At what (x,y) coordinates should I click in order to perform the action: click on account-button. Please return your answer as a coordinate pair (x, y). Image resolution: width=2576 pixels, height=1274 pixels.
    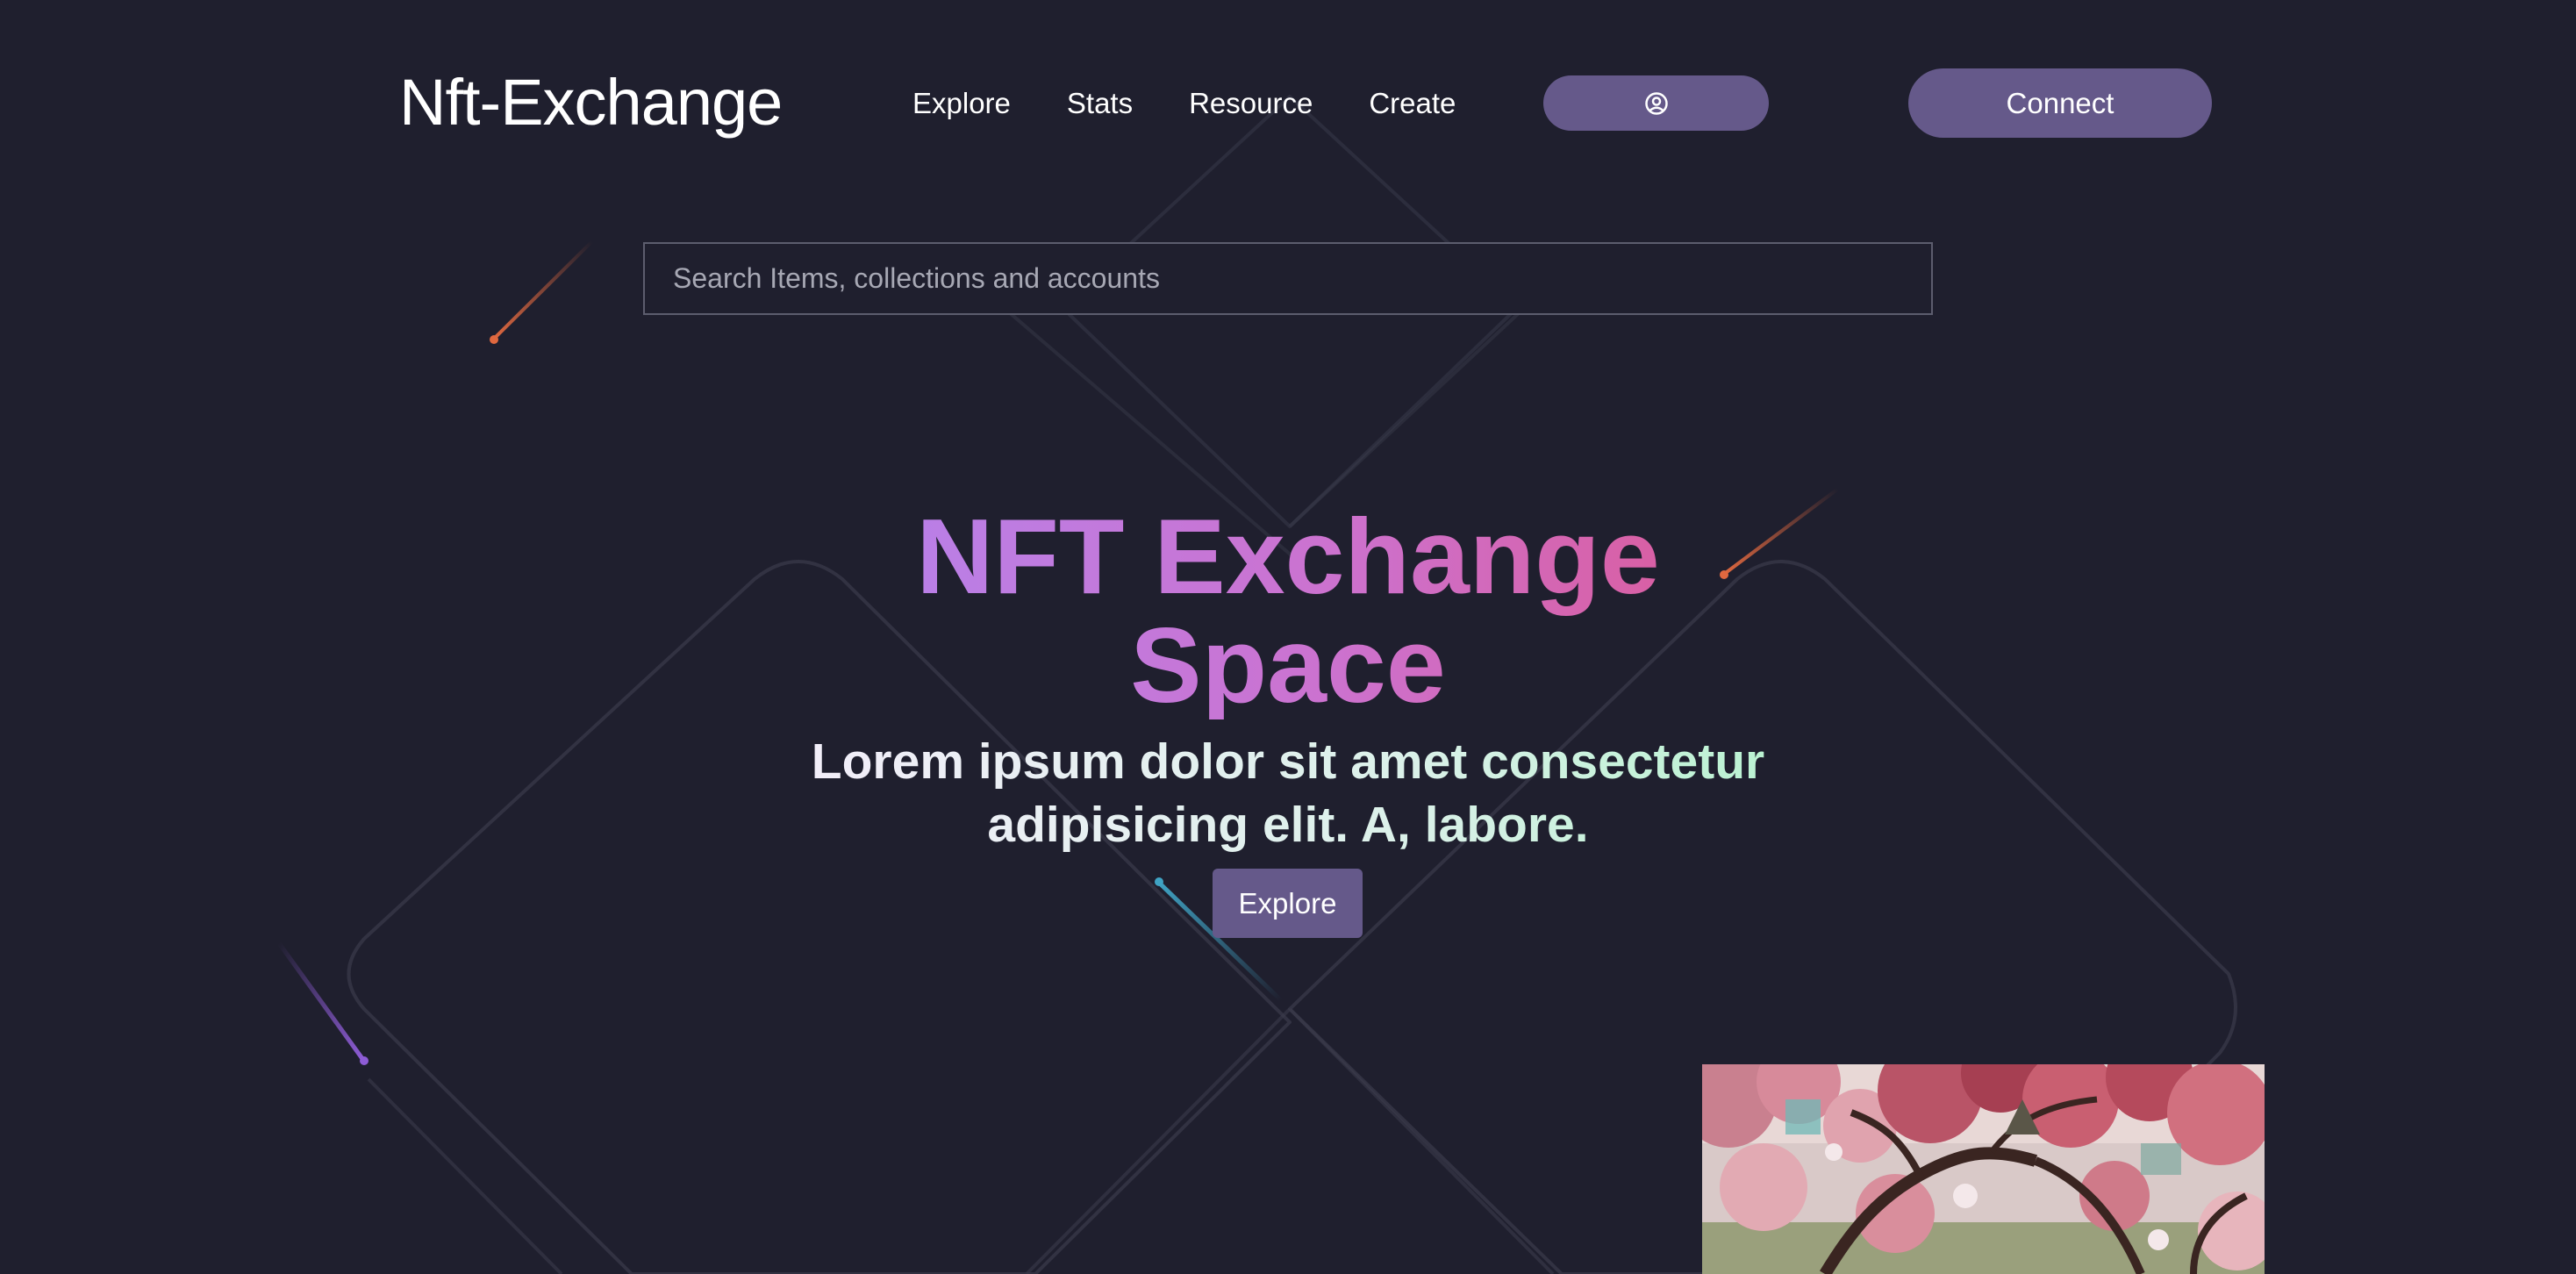
    Looking at the image, I should click on (1656, 103).